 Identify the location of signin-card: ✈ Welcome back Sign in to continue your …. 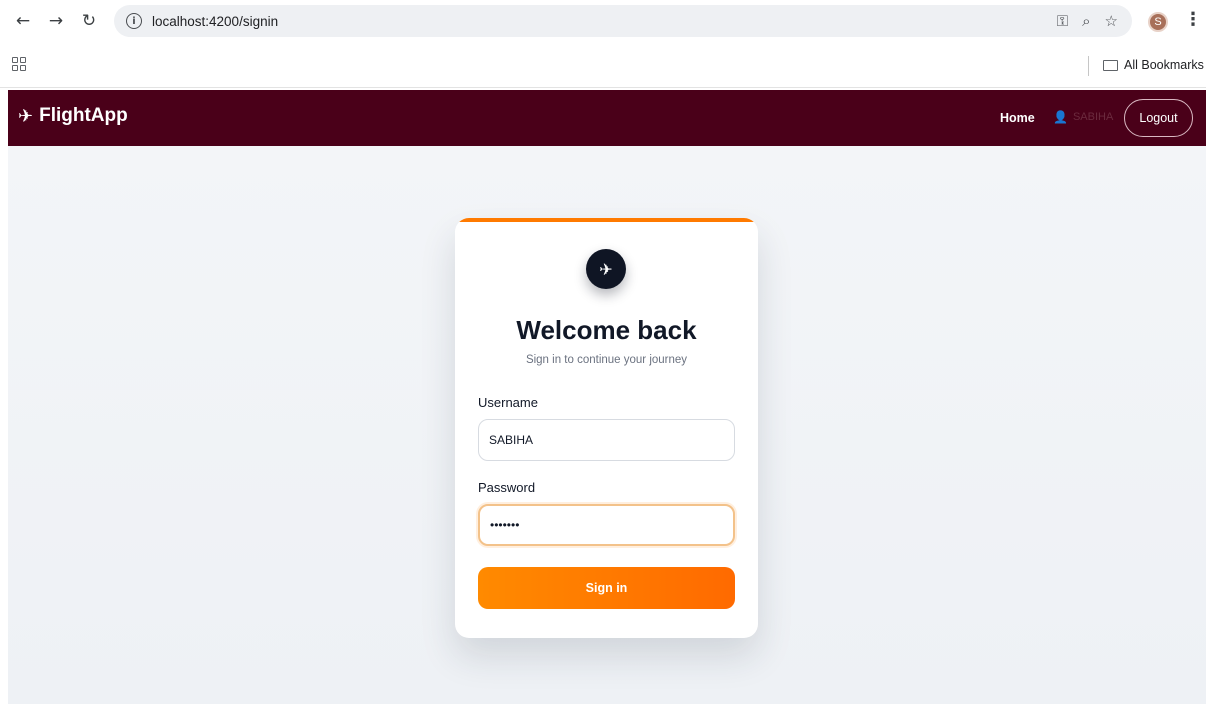
(606, 428).